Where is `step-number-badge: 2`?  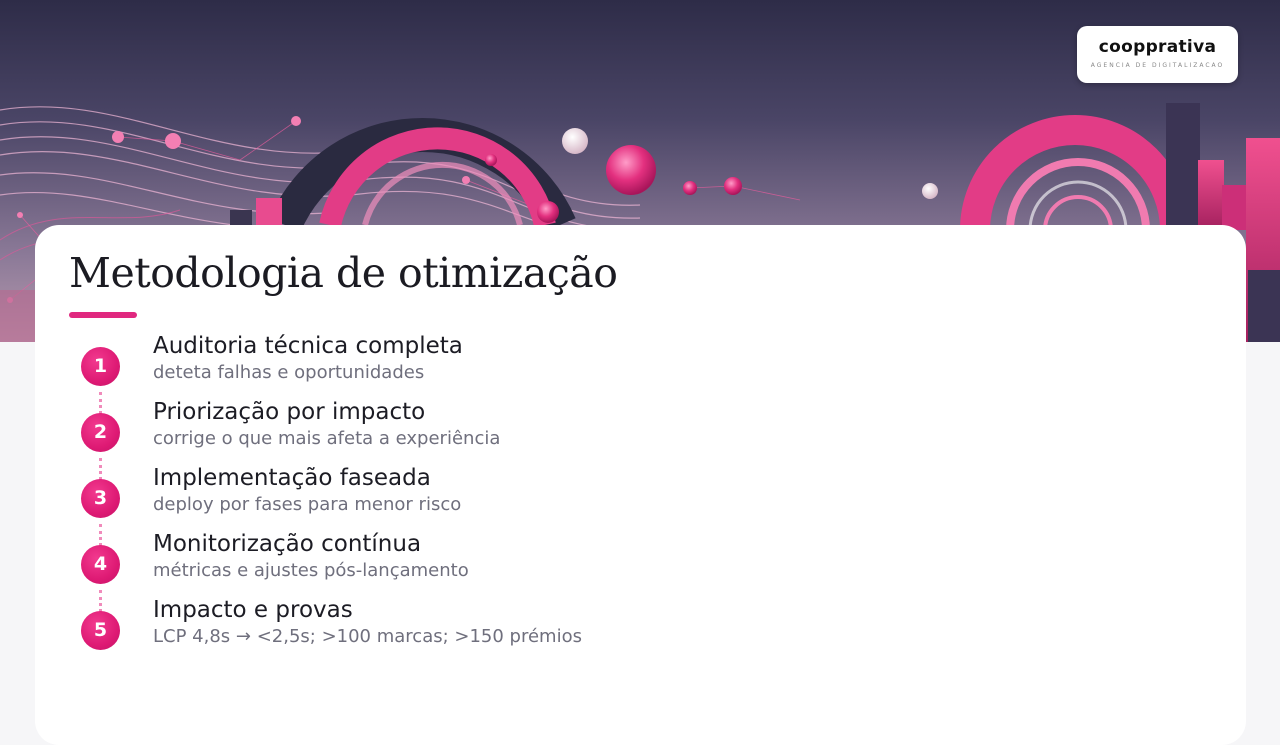 step-number-badge: 2 is located at coordinates (100, 432).